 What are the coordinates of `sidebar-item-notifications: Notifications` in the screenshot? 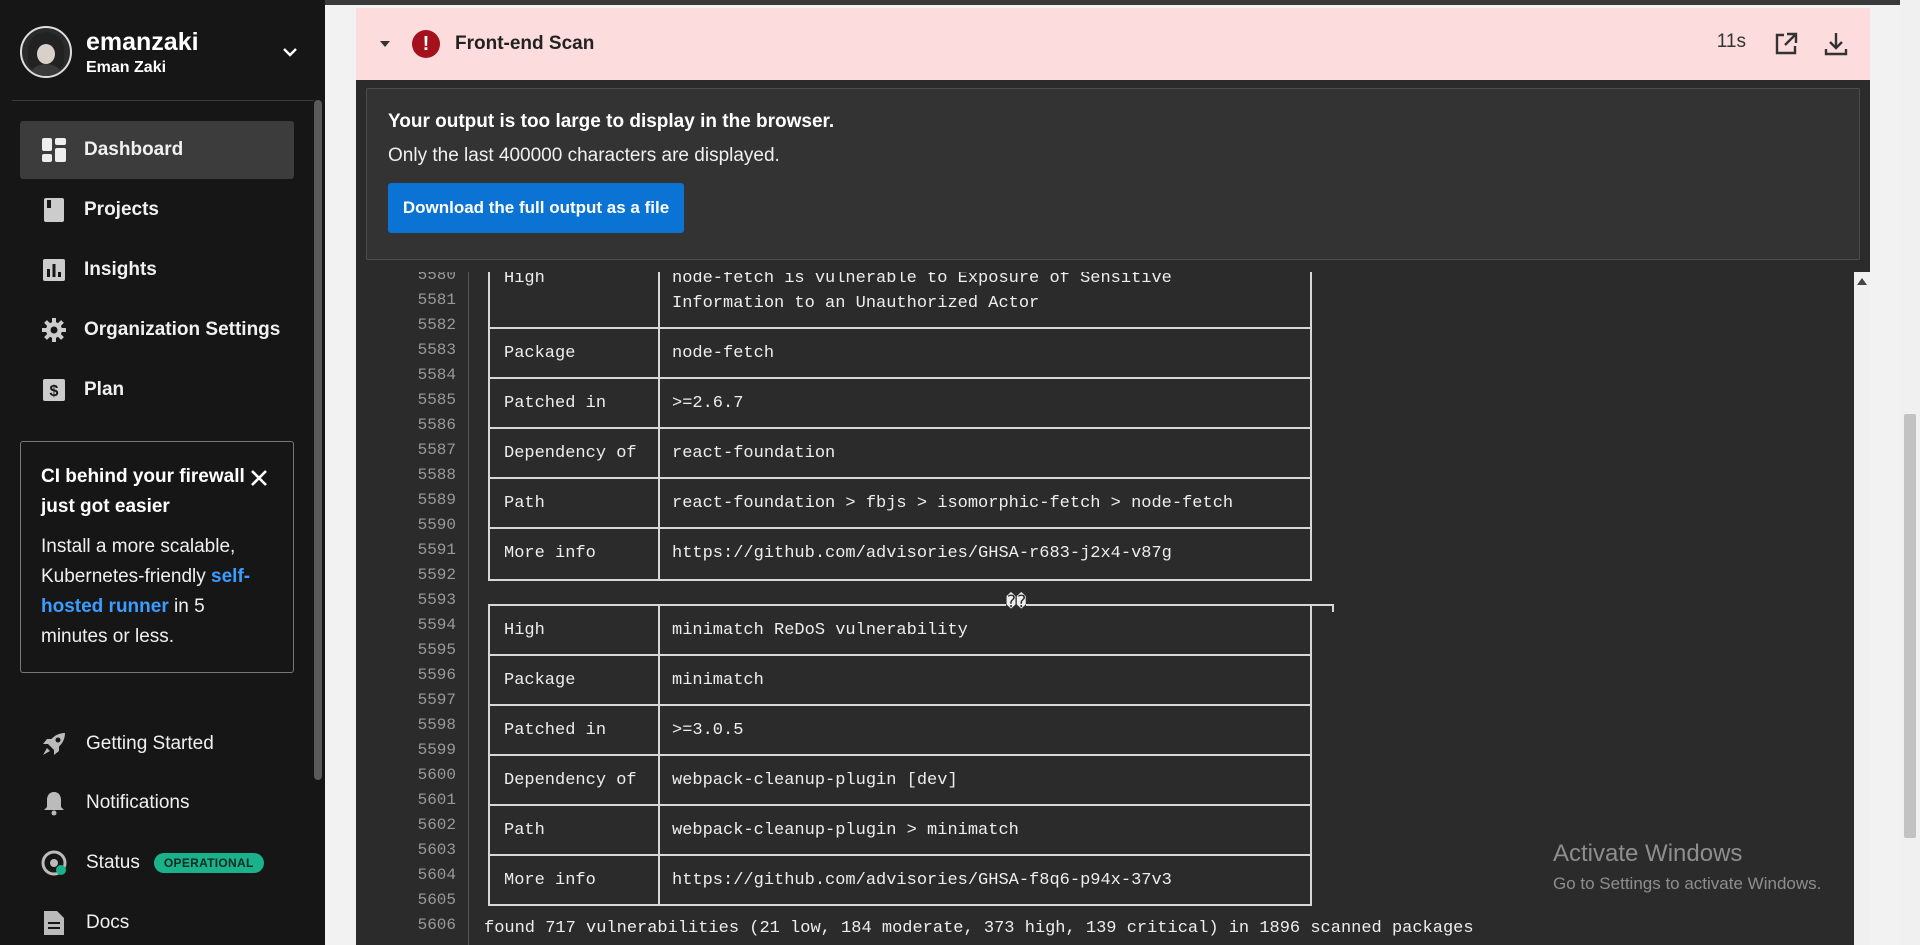 It's located at (115, 803).